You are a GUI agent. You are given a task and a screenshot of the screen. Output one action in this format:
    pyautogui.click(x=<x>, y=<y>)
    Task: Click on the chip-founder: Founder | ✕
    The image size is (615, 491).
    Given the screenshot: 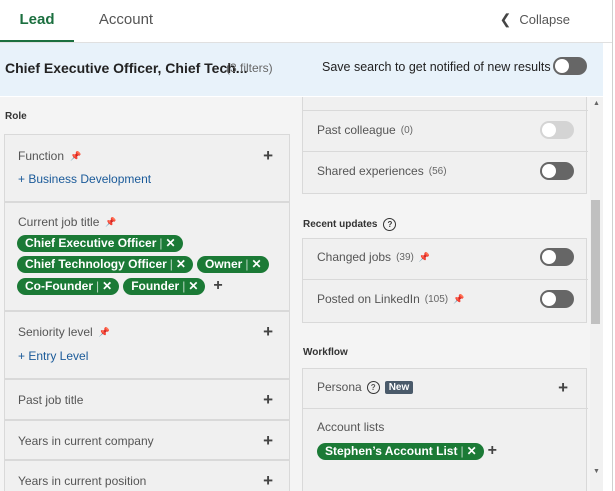 What is the action you would take?
    pyautogui.click(x=164, y=286)
    